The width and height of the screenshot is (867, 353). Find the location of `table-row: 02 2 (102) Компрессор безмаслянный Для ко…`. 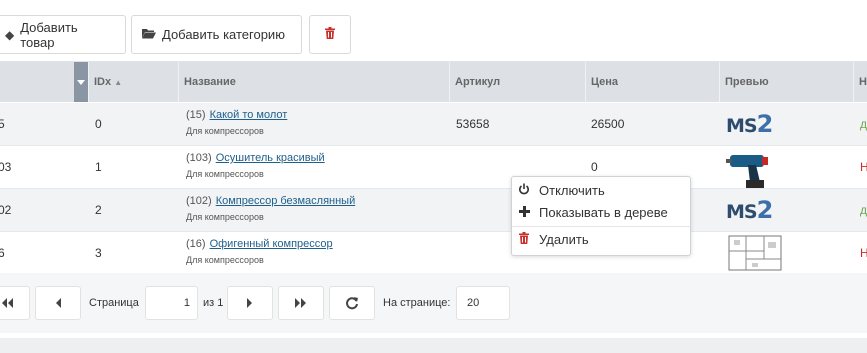

table-row: 02 2 (102) Компрессор безмаслянный Для ко… is located at coordinates (433, 210).